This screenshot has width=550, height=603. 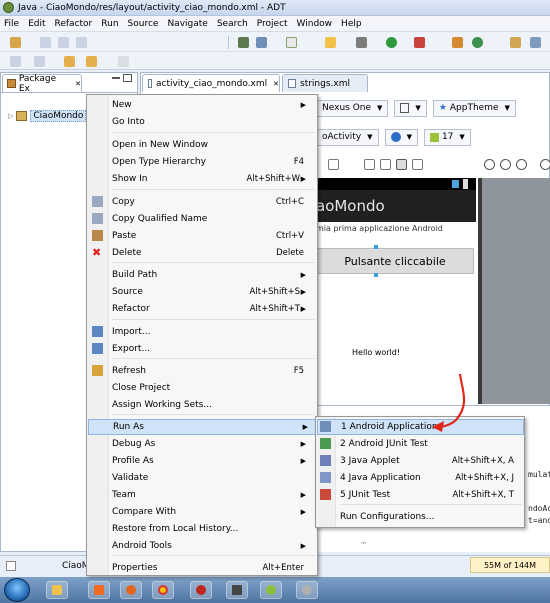 What do you see at coordinates (291, 42) in the screenshot?
I see `lint-icon` at bounding box center [291, 42].